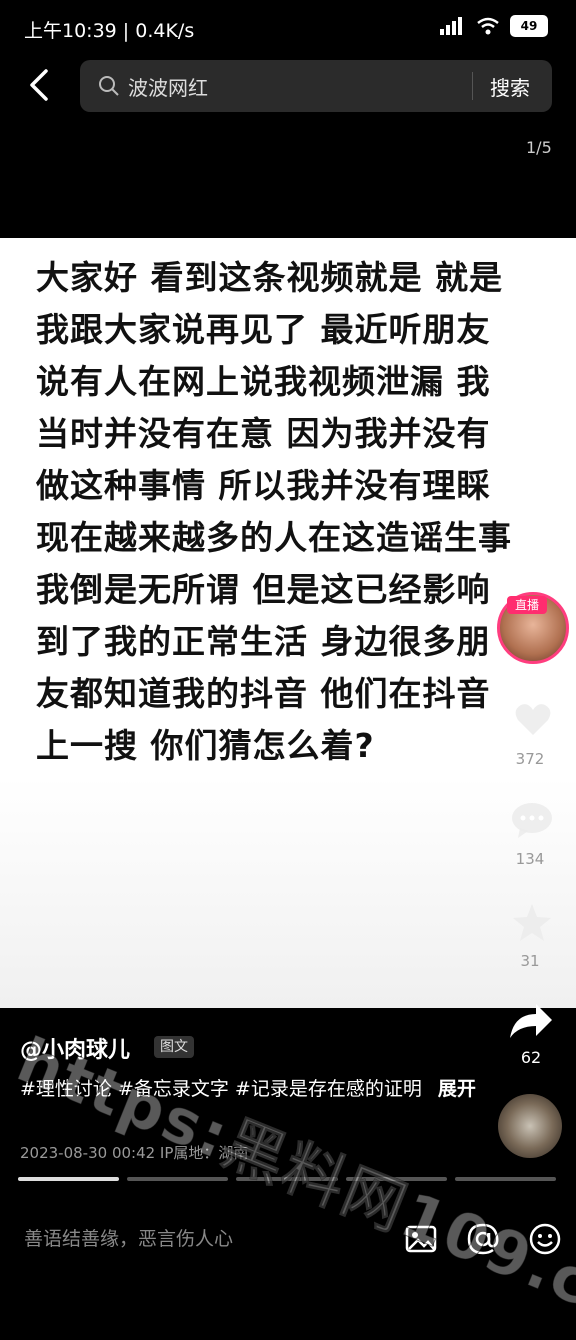  I want to click on like-count: 372, so click(530, 759).